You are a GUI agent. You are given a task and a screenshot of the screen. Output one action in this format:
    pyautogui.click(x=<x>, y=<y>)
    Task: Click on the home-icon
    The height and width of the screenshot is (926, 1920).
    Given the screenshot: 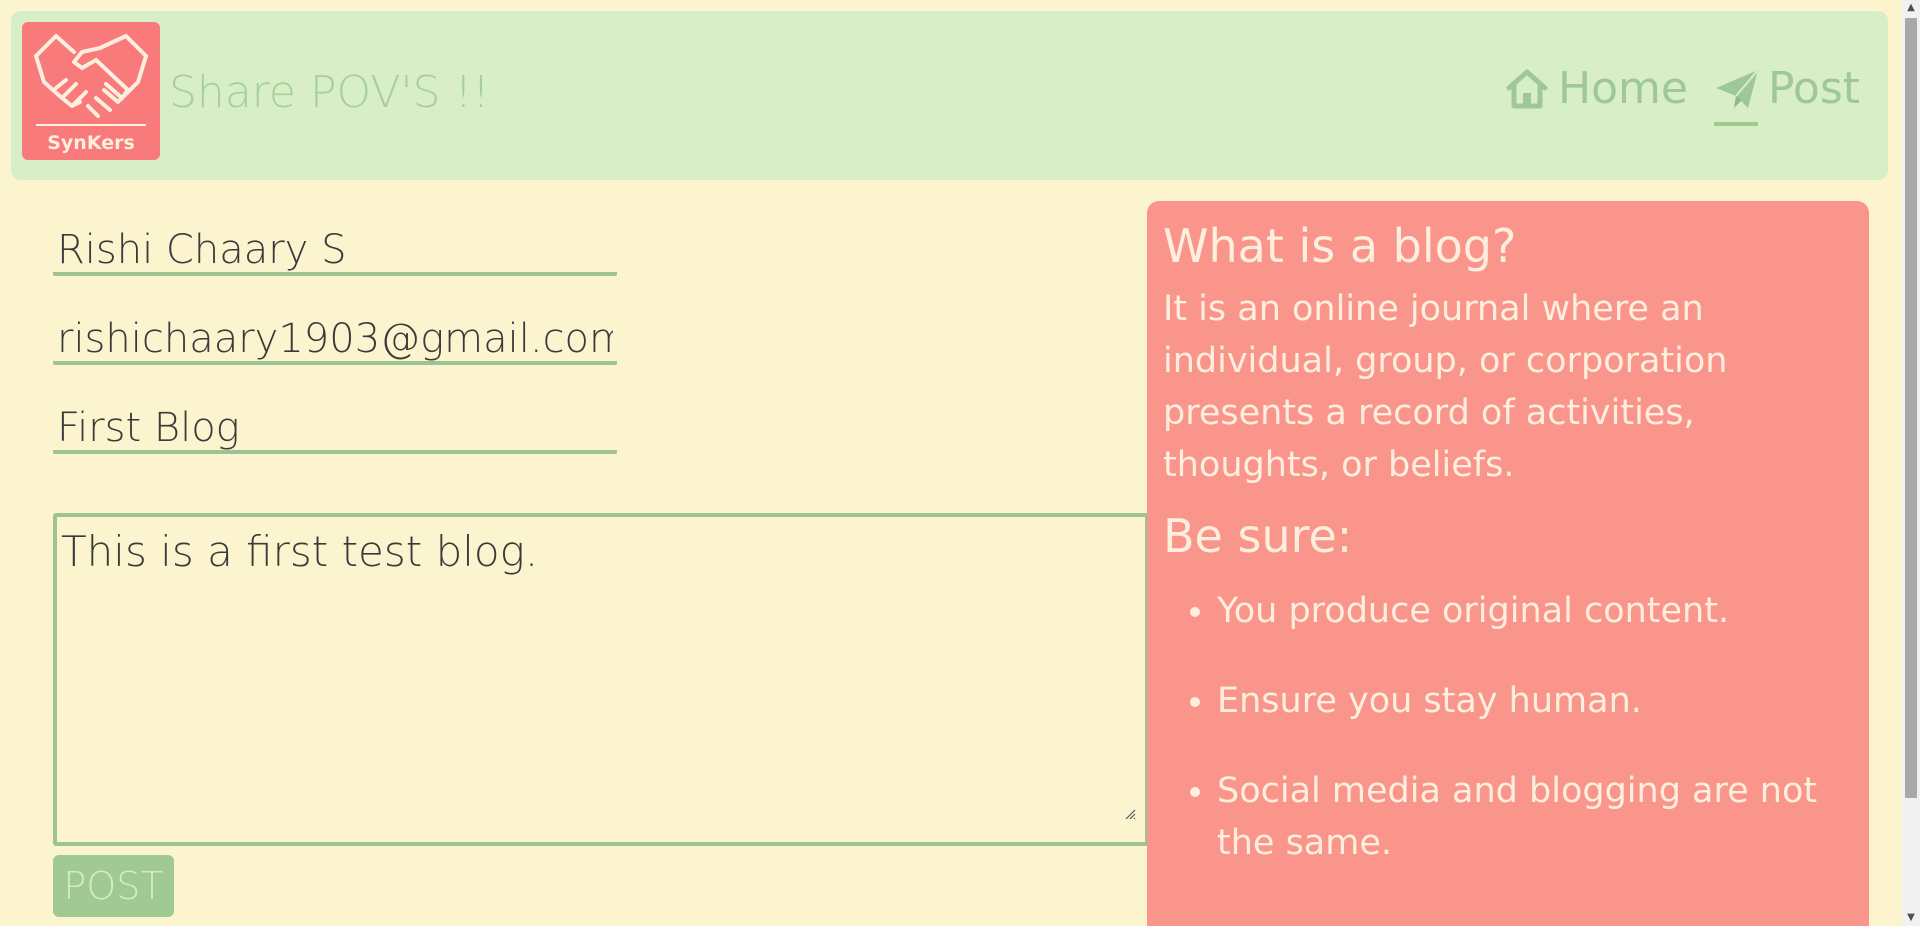 What is the action you would take?
    pyautogui.click(x=1527, y=89)
    